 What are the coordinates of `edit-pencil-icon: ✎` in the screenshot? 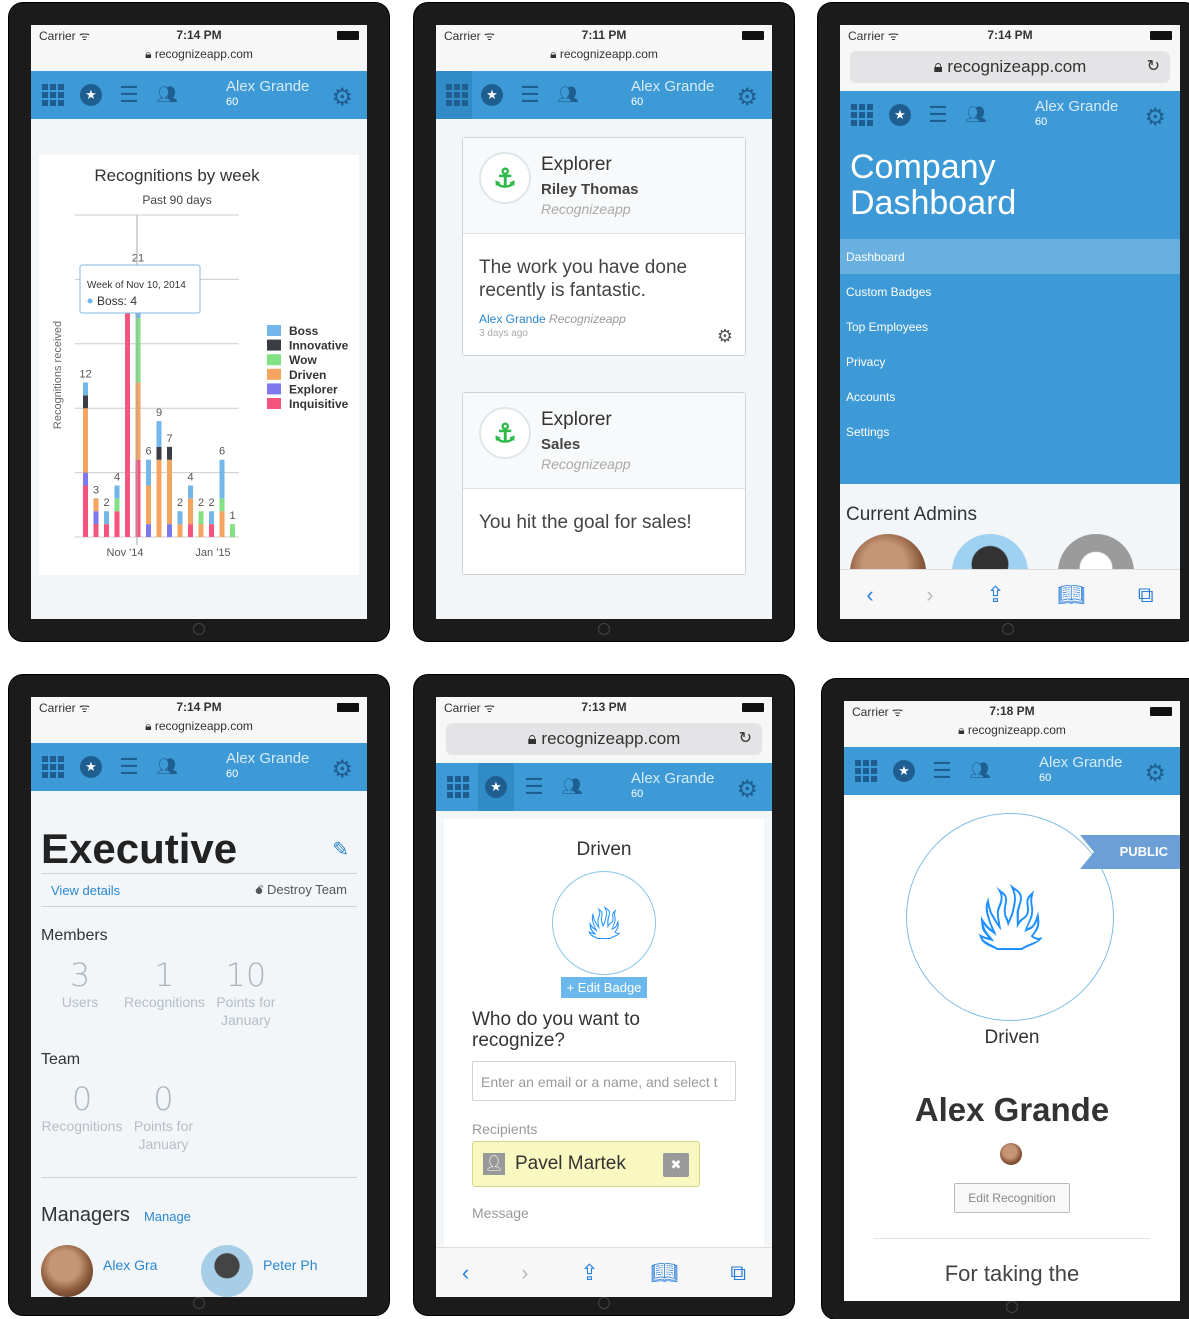 It's located at (340, 849).